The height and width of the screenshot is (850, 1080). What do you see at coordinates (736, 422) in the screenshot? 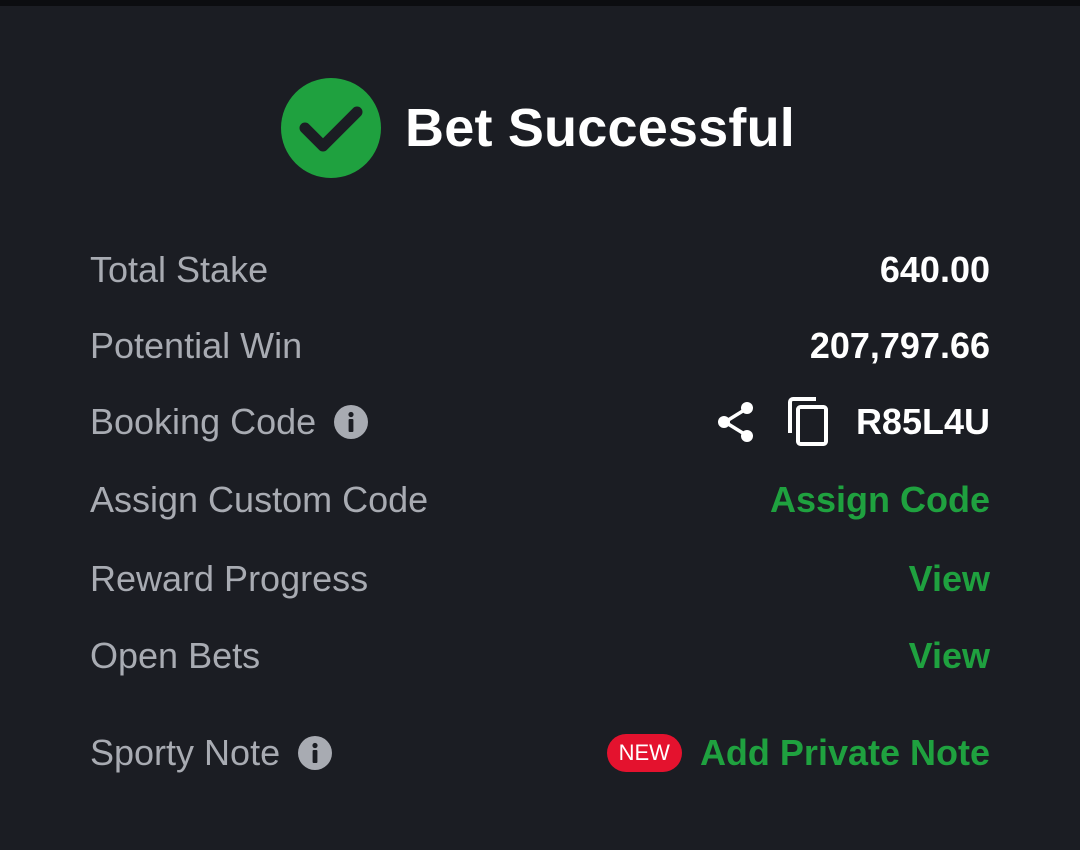
I see `share-icon` at bounding box center [736, 422].